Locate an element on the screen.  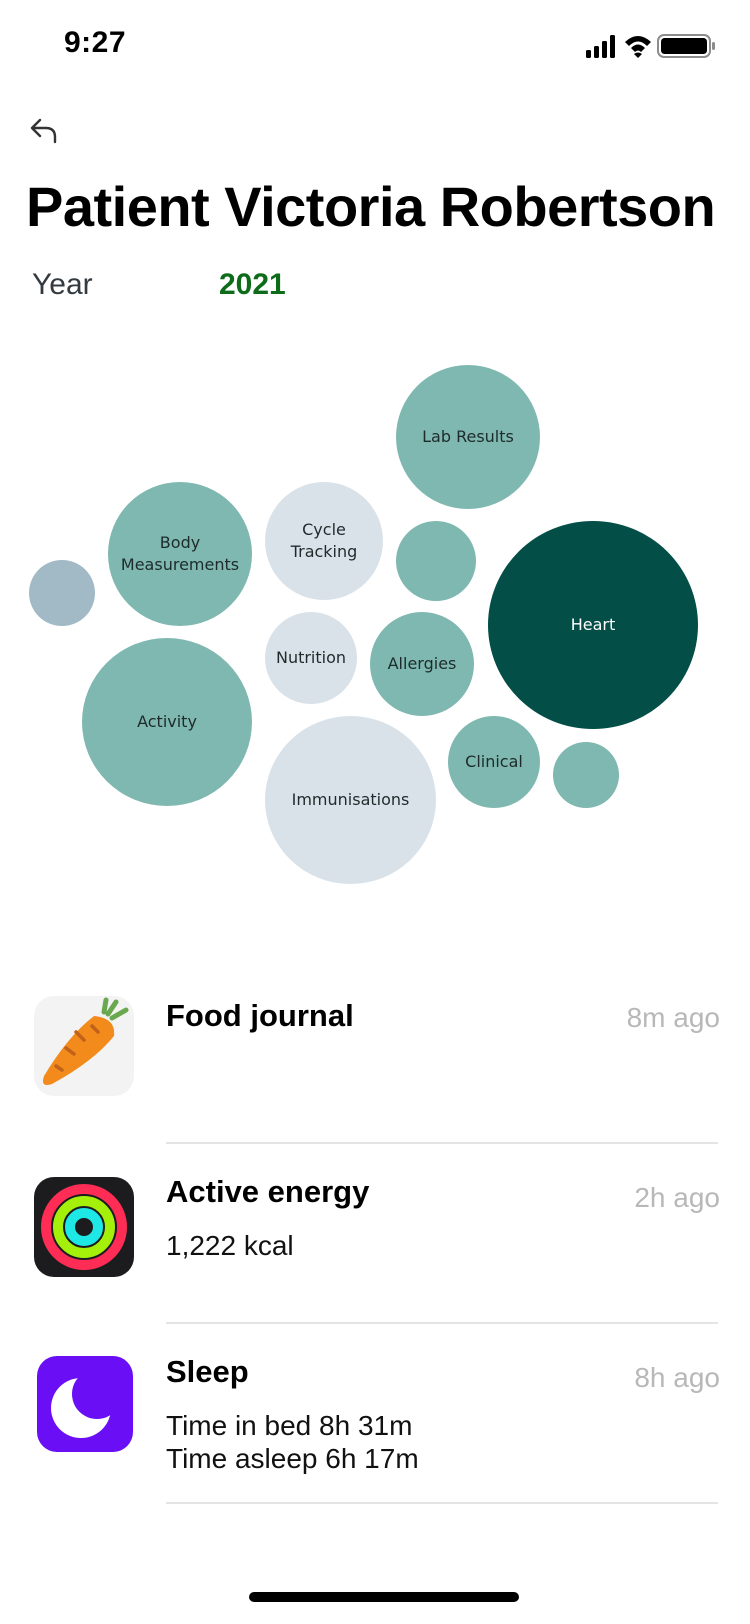
moon-icon is located at coordinates (85, 1404).